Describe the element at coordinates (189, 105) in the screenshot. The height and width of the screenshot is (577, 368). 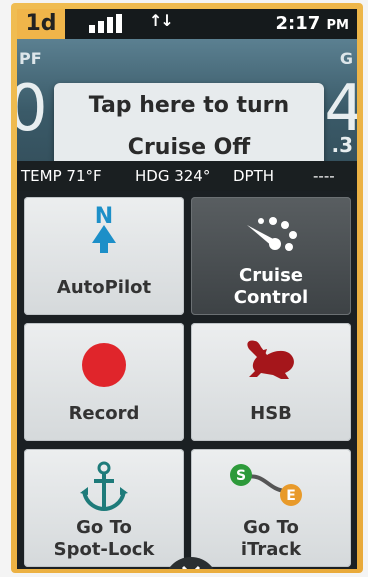
I see `popup-line-1: Tap here to turn` at that location.